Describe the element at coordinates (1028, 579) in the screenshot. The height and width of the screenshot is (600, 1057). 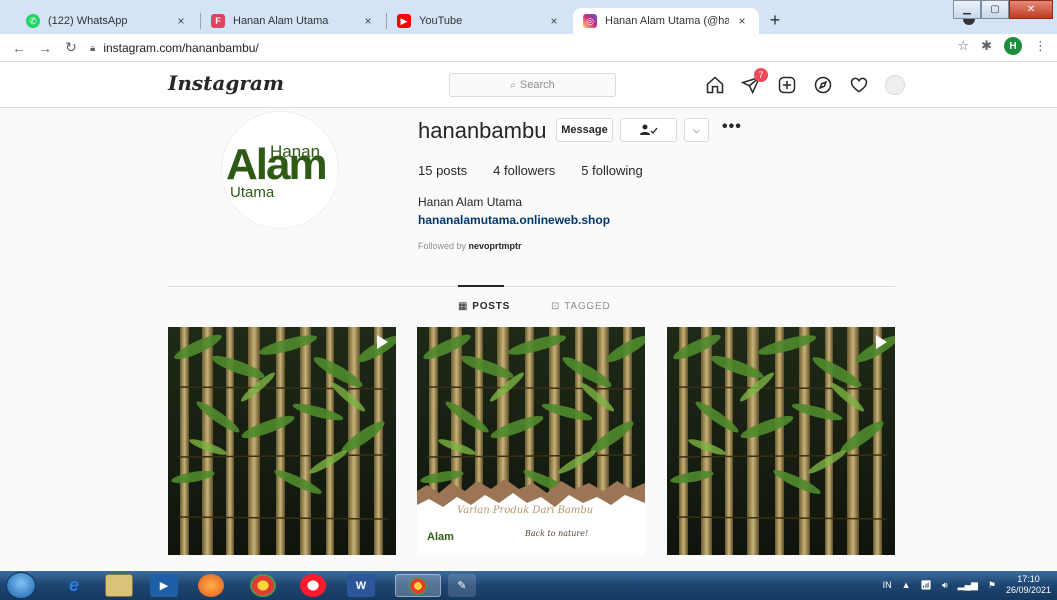
I see `clock-time: 17:10` at that location.